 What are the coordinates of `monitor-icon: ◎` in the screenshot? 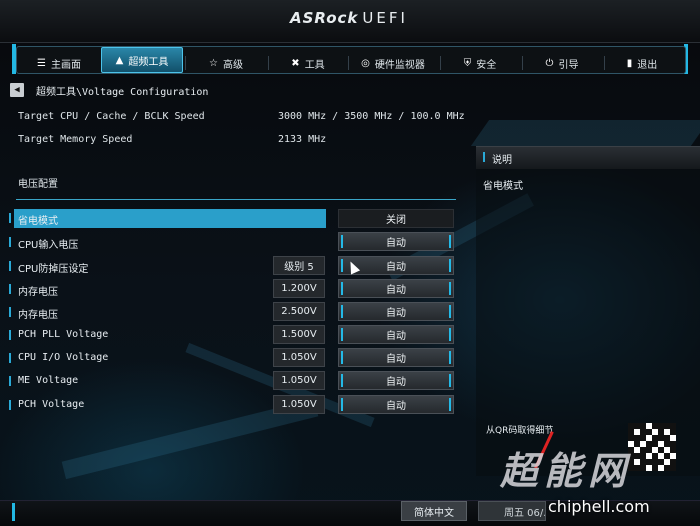 It's located at (365, 63).